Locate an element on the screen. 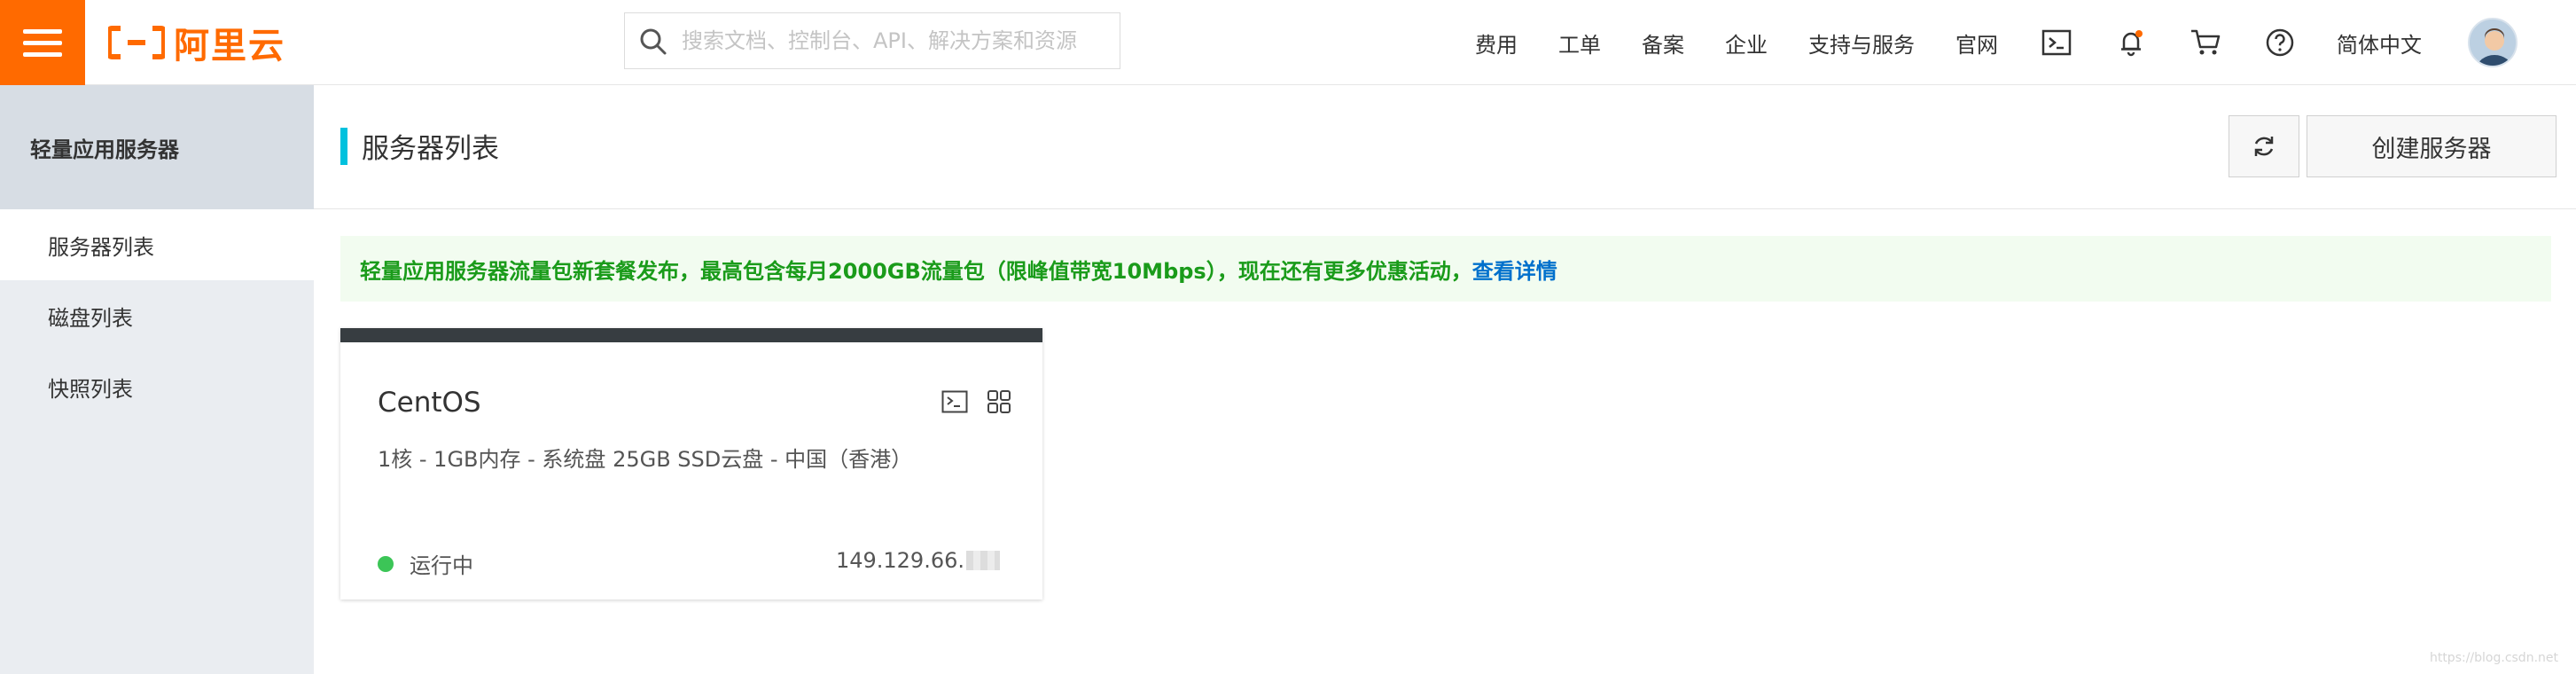  server-details-button is located at coordinates (999, 402).